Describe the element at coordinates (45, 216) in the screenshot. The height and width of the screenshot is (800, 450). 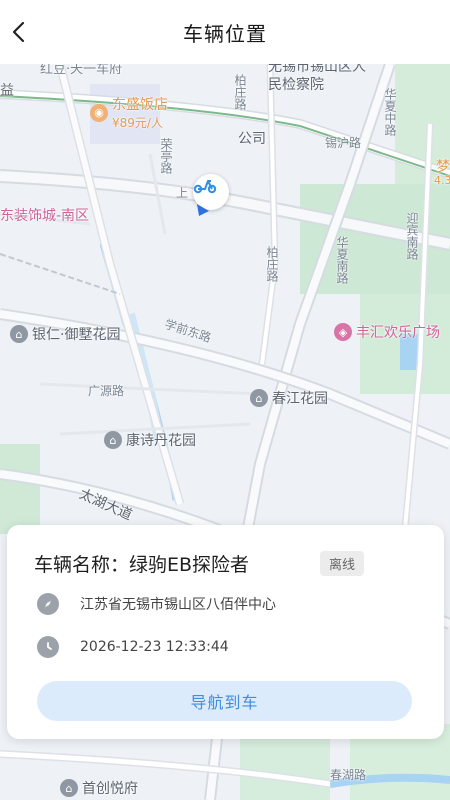
I see `map-label: 东装饰城-南区` at that location.